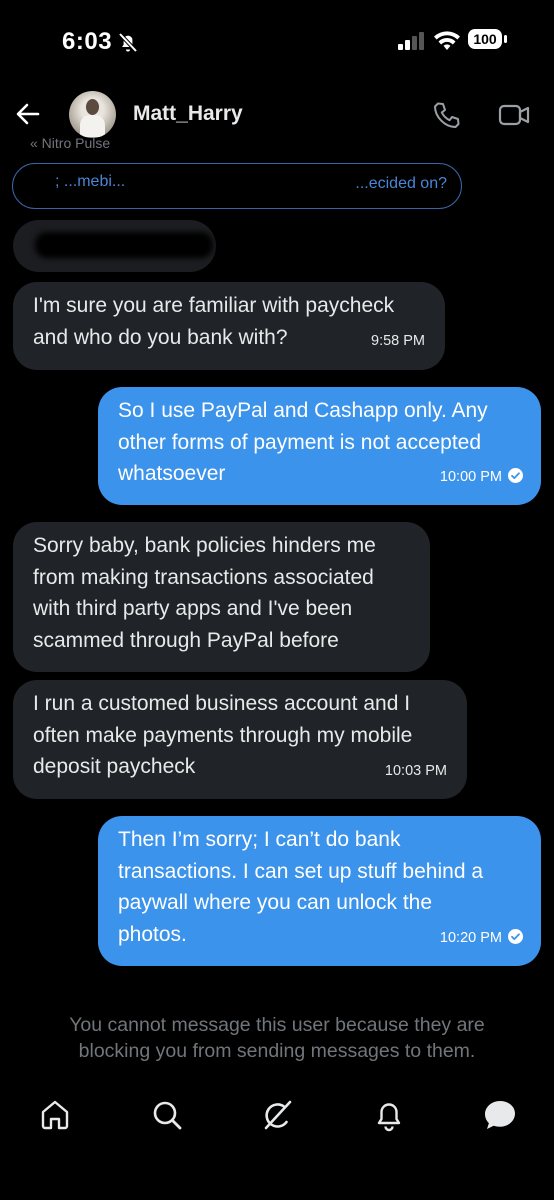  Describe the element at coordinates (87, 41) in the screenshot. I see `status-time: 6:03` at that location.